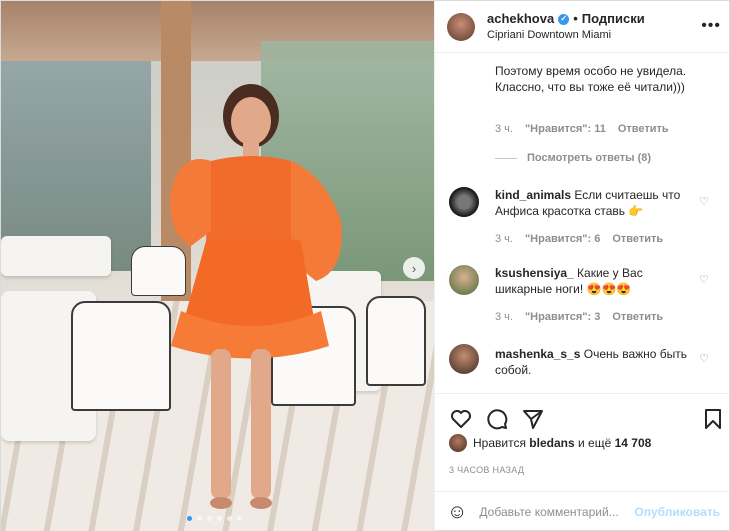 This screenshot has height=531, width=730. What do you see at coordinates (533, 419) in the screenshot?
I see `share-send-icon` at bounding box center [533, 419].